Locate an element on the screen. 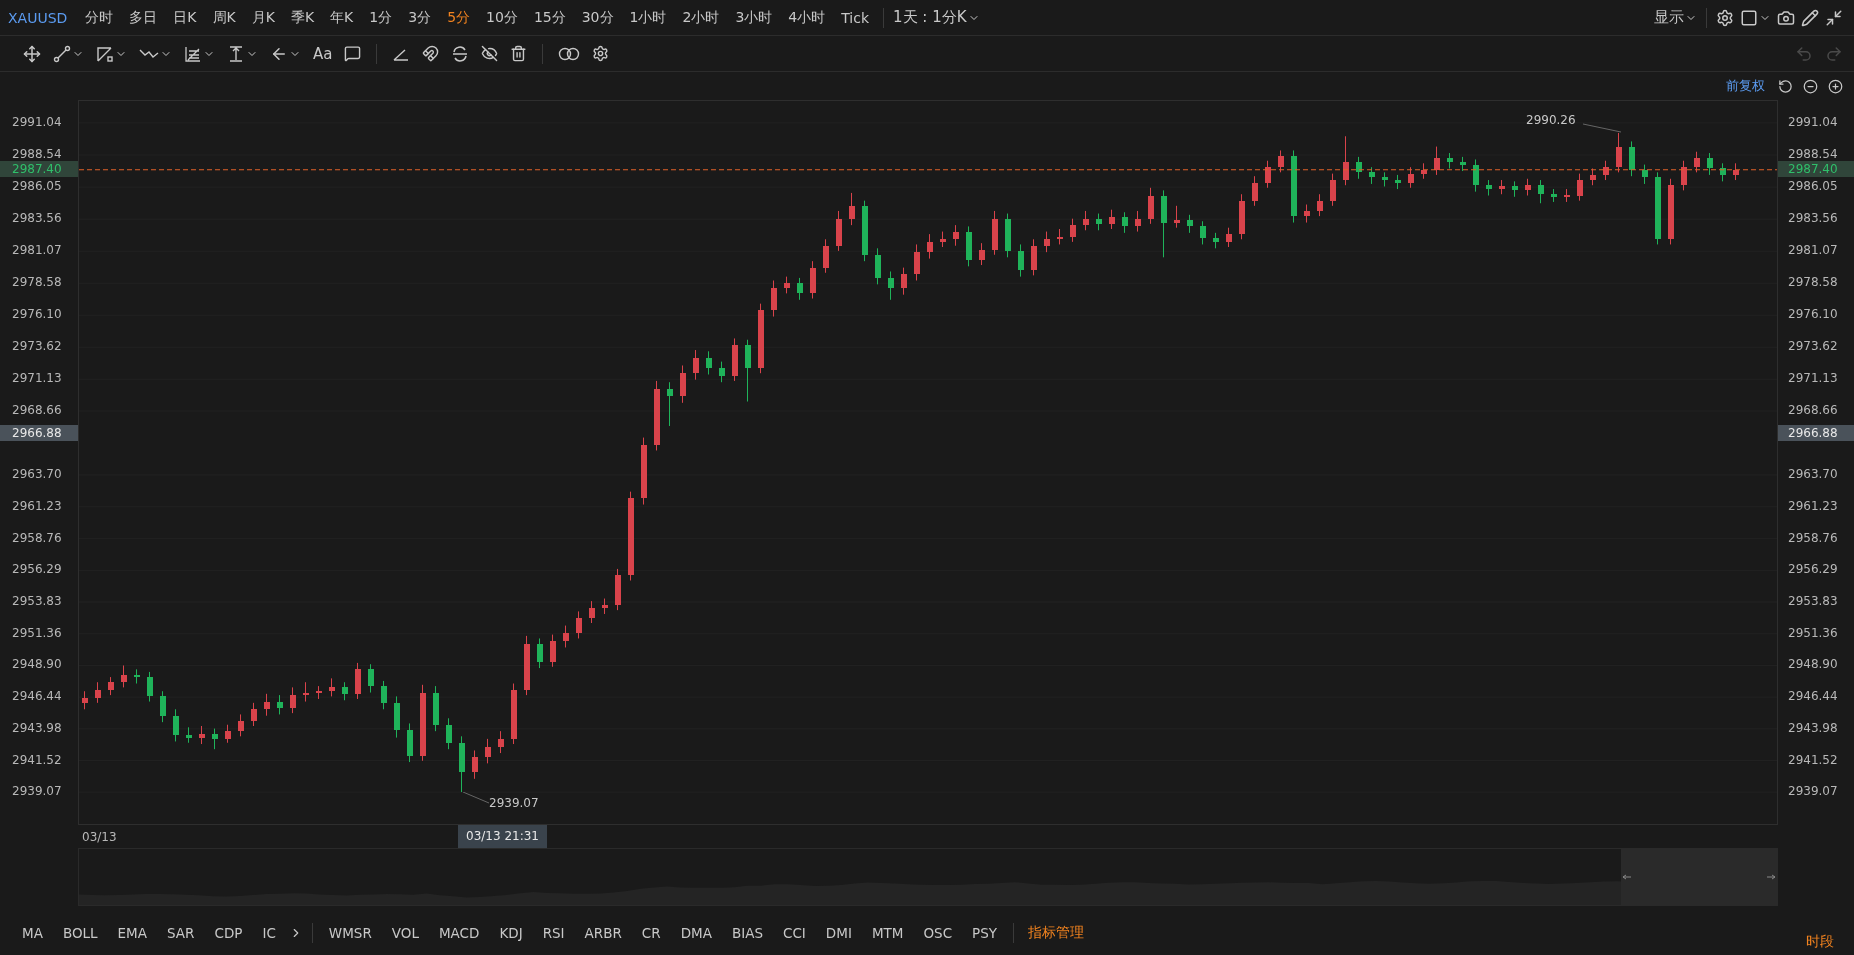  interval-tab: 5分 is located at coordinates (459, 17).